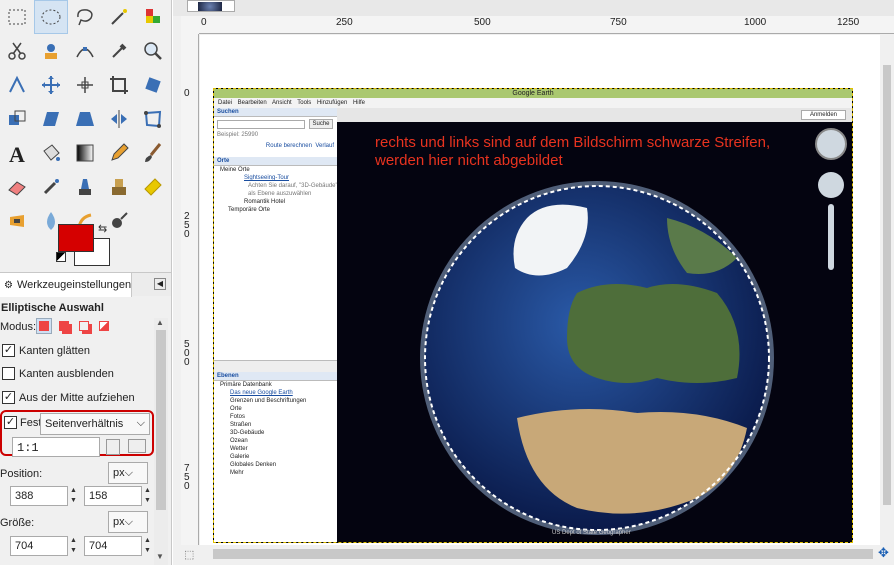  Describe the element at coordinates (56, 447) in the screenshot. I see `ratio-input: 1:1` at that location.